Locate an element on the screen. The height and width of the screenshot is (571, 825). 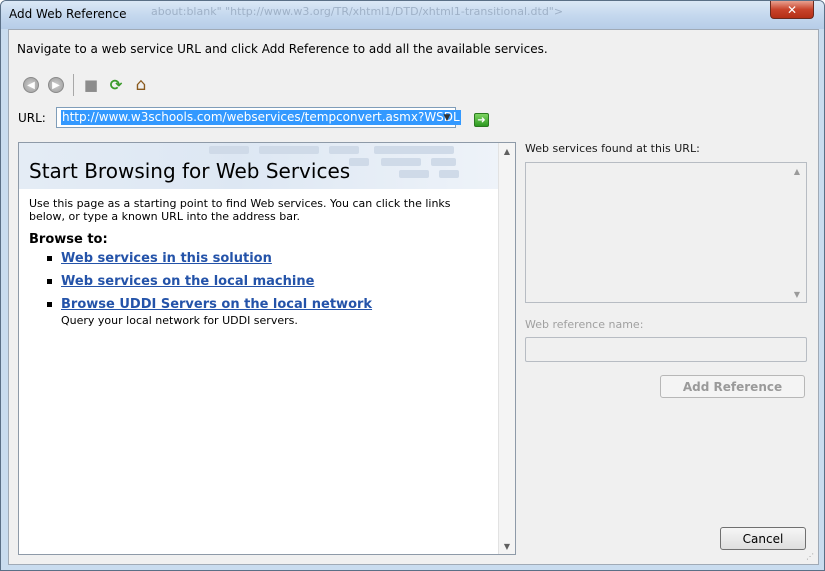
go-arrow-icon: ➜ is located at coordinates (481, 120).